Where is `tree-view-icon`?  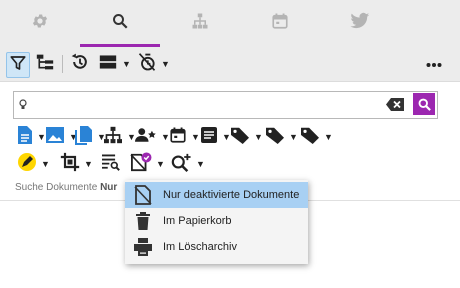
tree-view-icon is located at coordinates (45, 64).